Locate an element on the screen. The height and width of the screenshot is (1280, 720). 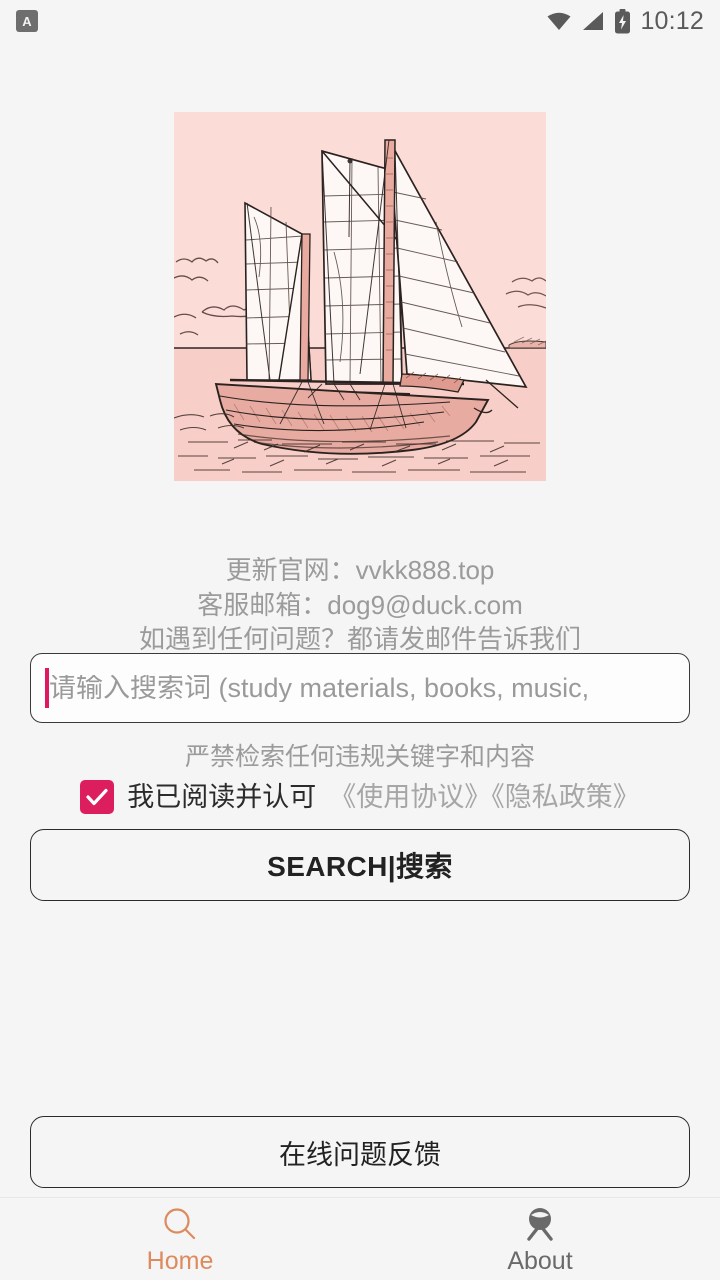
app-notification-icon: A is located at coordinates (27, 21).